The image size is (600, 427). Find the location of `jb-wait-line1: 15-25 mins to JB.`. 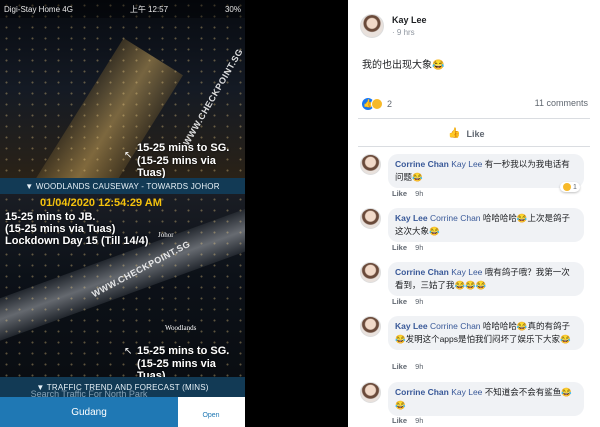

jb-wait-line1: 15-25 mins to JB. is located at coordinates (50, 217).